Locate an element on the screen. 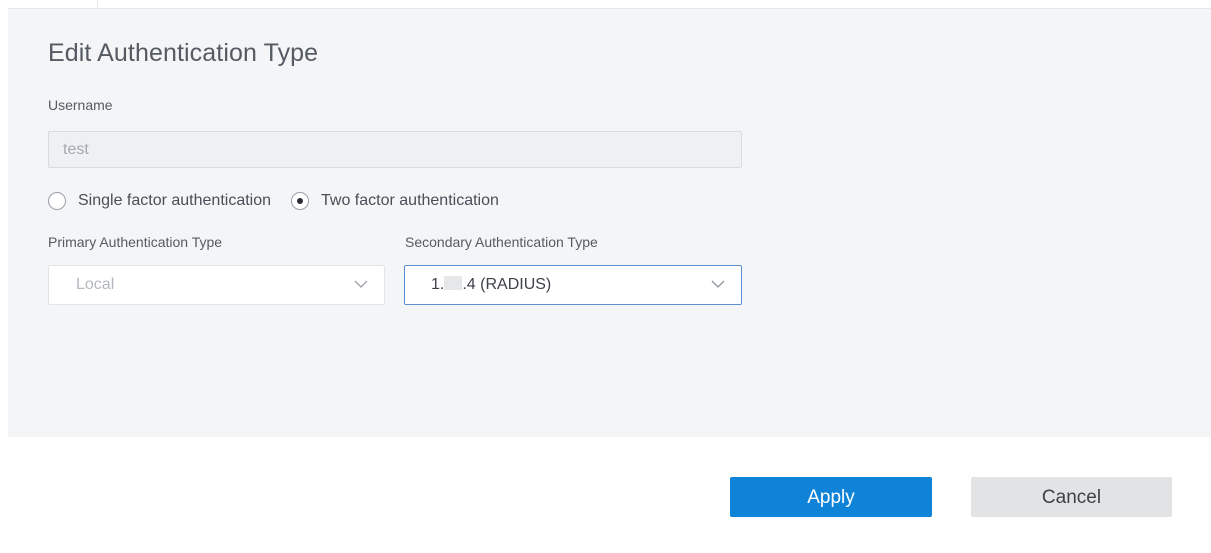  secondary-auth-type-label: Secondary Authentication Type is located at coordinates (501, 242).